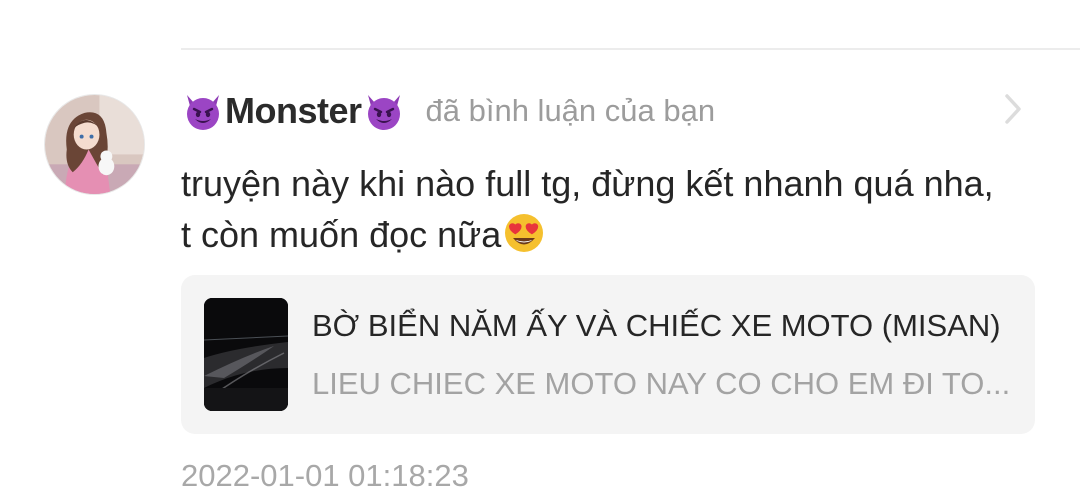  I want to click on timestamp: 2022-01-01 01:18:23, so click(325, 475).